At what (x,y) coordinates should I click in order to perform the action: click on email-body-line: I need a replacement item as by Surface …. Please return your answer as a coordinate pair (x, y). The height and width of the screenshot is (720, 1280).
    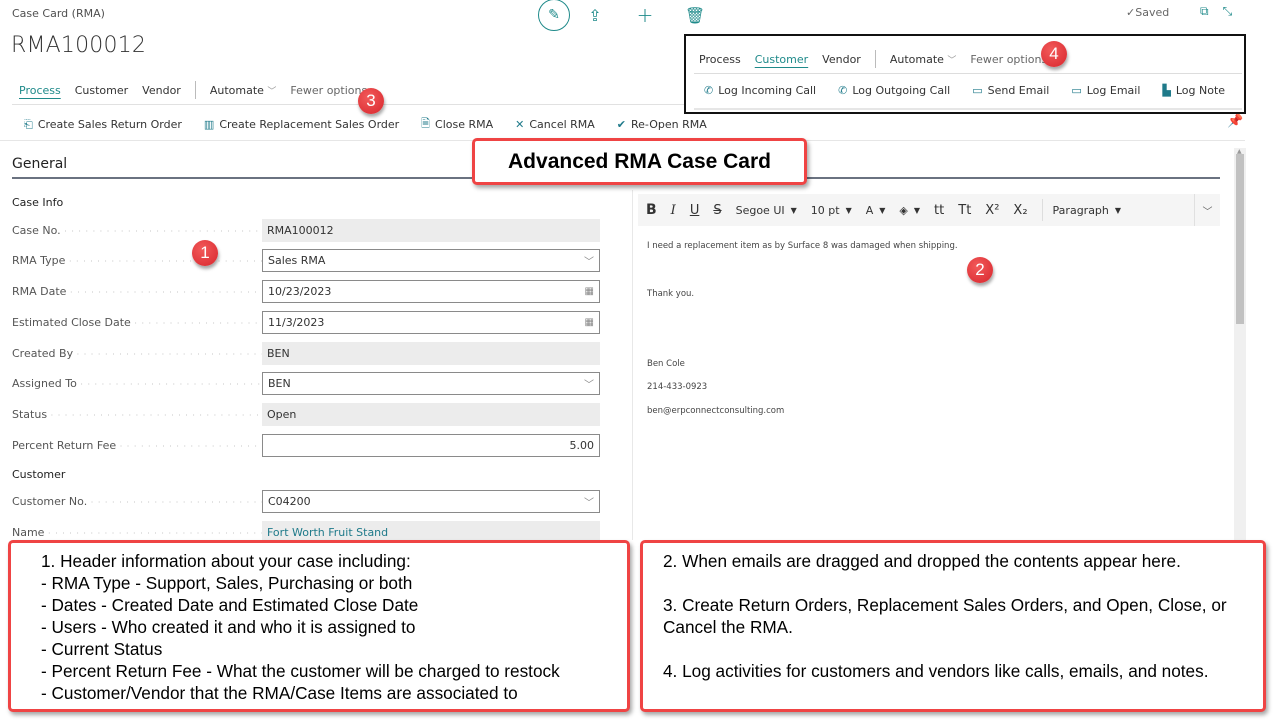
    Looking at the image, I should click on (802, 246).